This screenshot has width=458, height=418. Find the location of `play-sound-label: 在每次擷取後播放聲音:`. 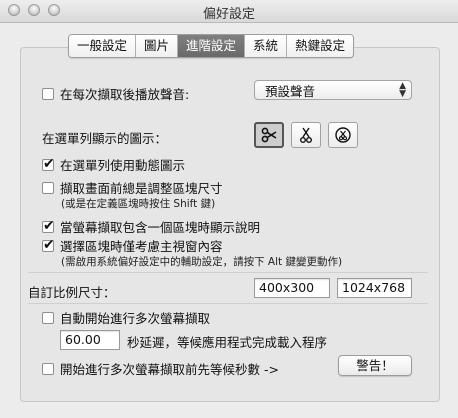

play-sound-label: 在每次擷取後播放聲音: is located at coordinates (125, 94).